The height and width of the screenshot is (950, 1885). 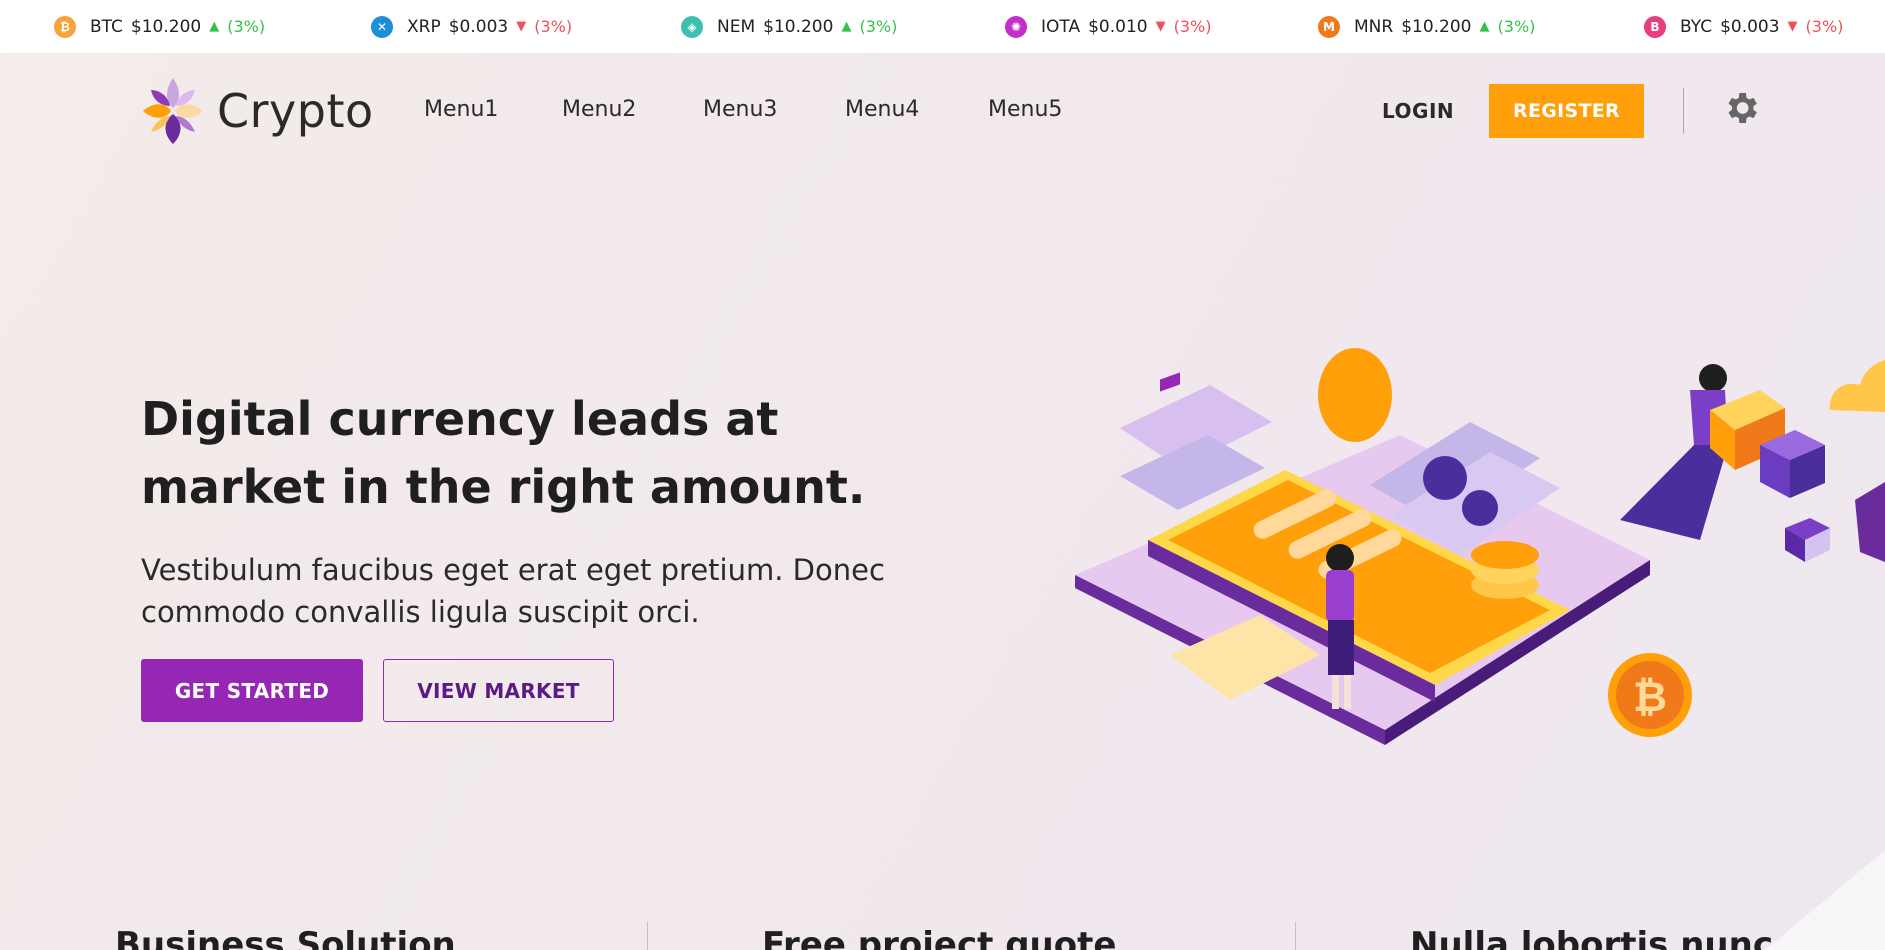 I want to click on woman-skirt, so click(x=1341, y=647).